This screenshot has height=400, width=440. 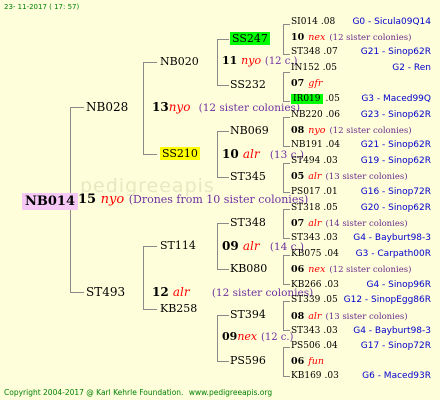 What do you see at coordinates (232, 292) in the screenshot?
I see `gen2-info: 12 alr (12 sister colonies)` at bounding box center [232, 292].